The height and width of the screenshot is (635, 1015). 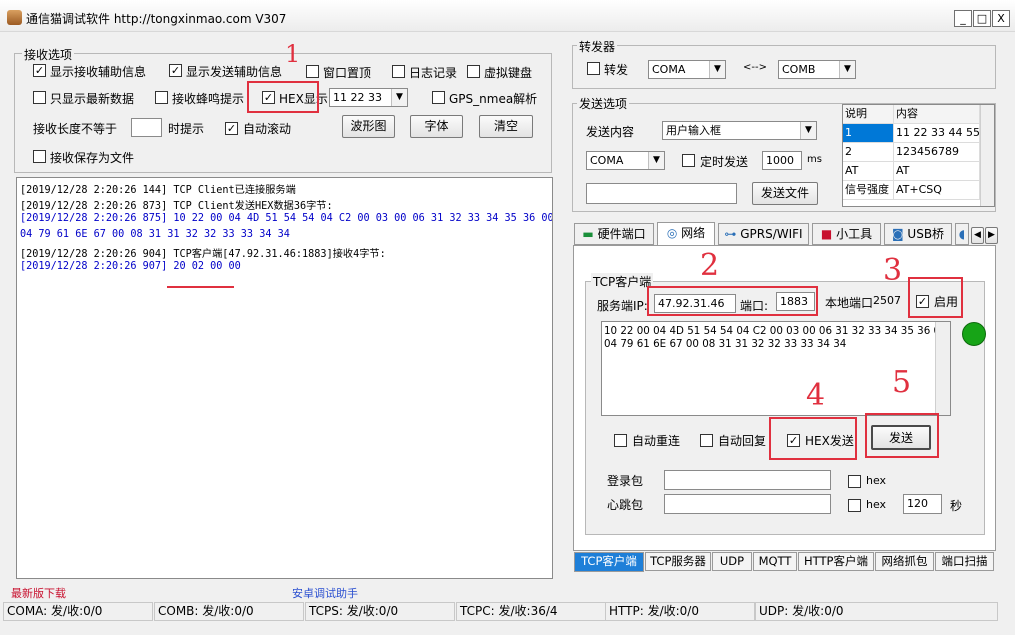 I want to click on status-coma: COMA: 发/收:0/0, so click(x=78, y=611).